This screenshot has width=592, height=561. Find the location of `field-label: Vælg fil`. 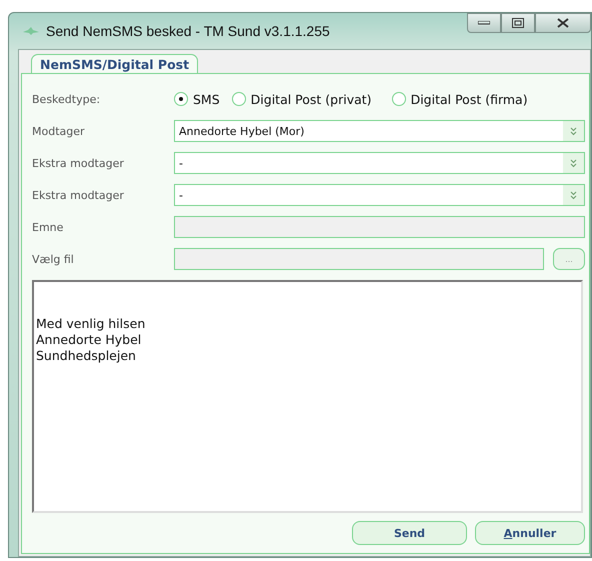

field-label: Vælg fil is located at coordinates (53, 259).